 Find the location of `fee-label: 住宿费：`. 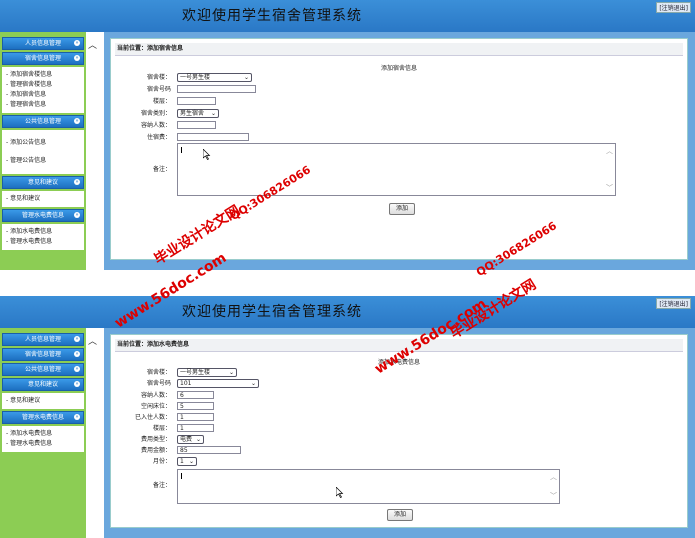

fee-label: 住宿费： is located at coordinates (158, 137).